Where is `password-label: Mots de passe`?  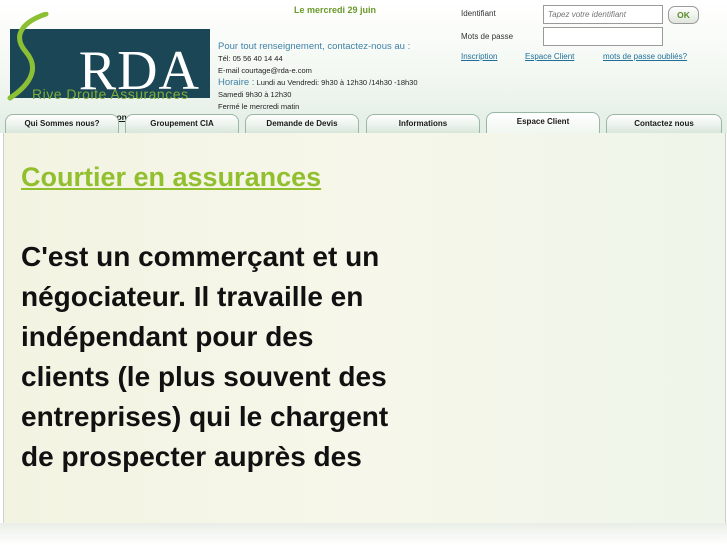
password-label: Mots de passe is located at coordinates (487, 36).